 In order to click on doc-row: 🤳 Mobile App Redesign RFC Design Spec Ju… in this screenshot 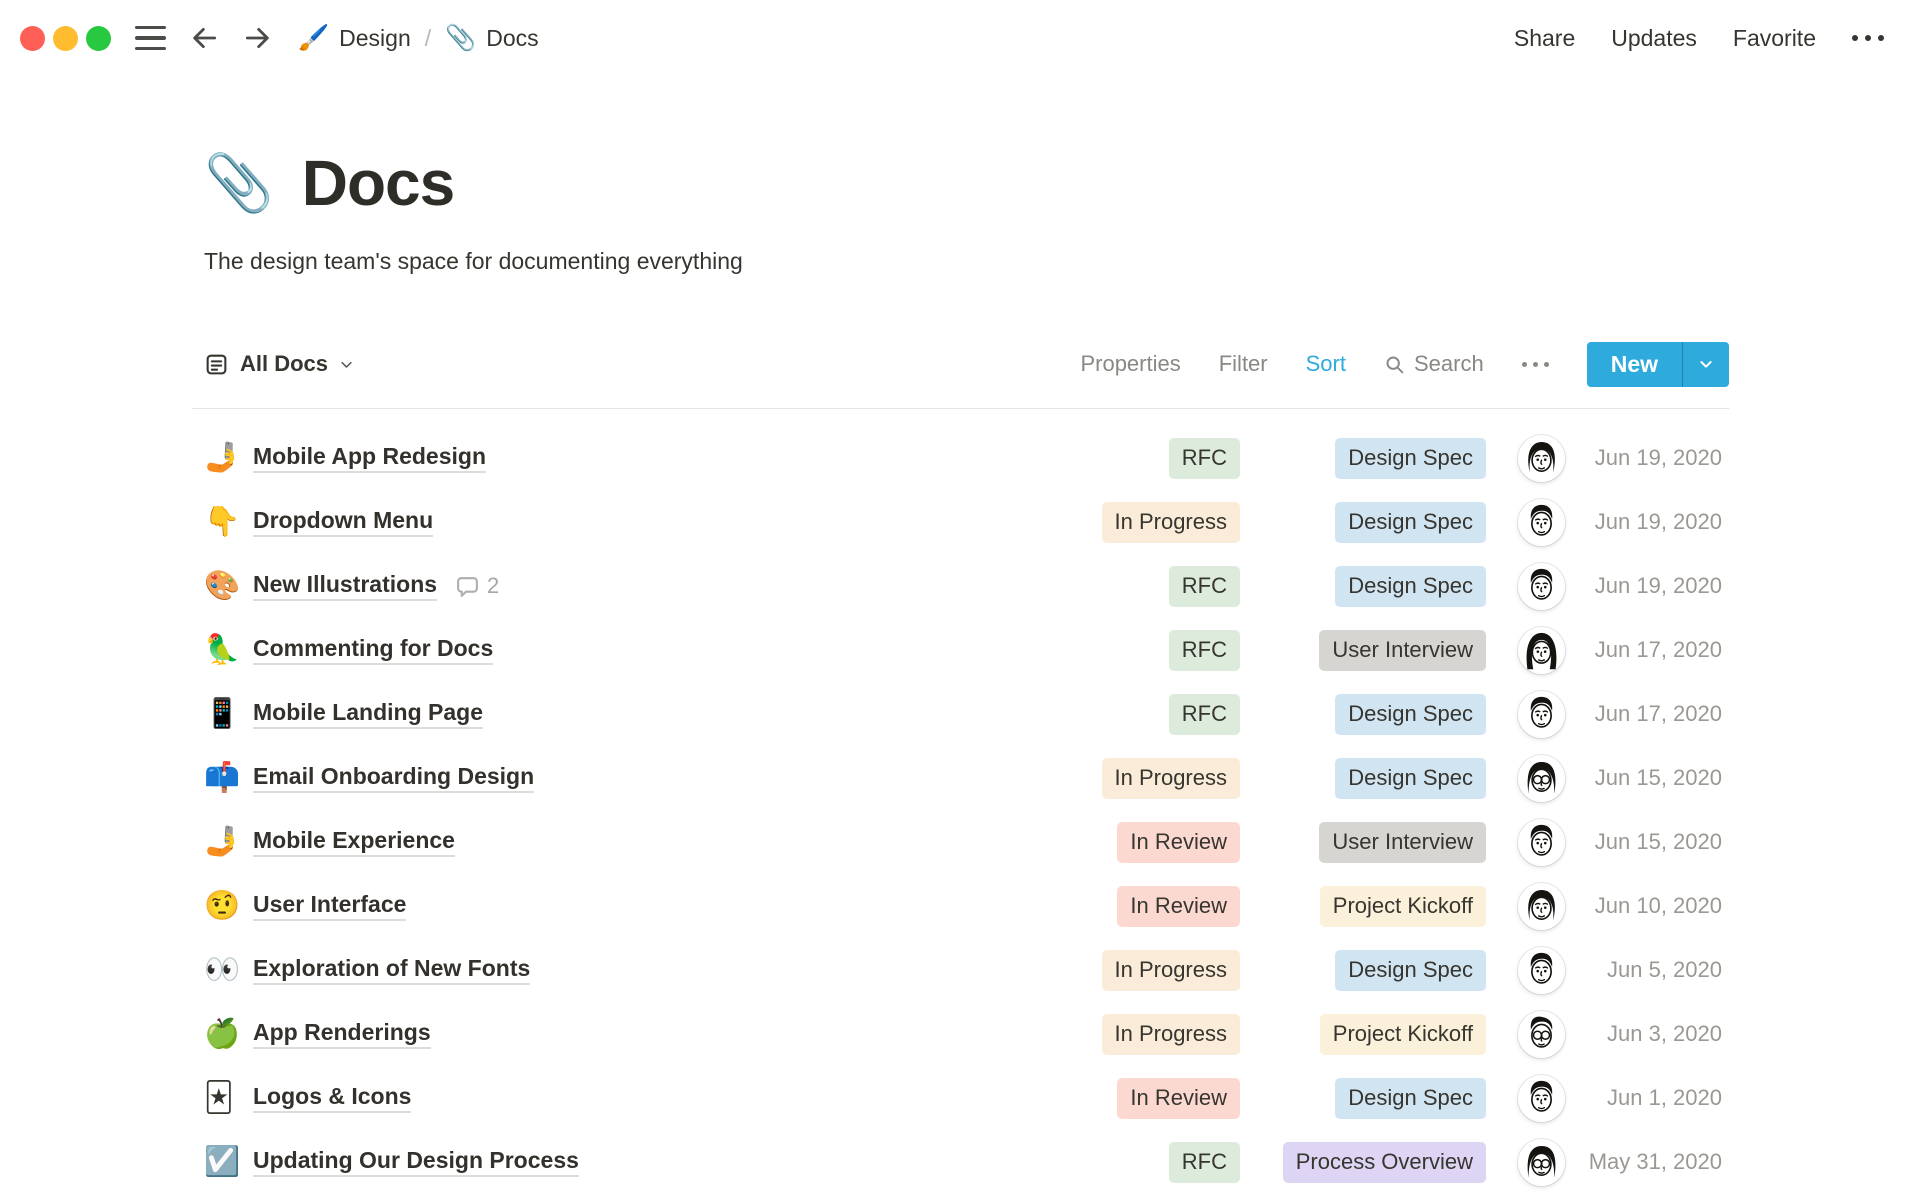, I will do `click(960, 458)`.